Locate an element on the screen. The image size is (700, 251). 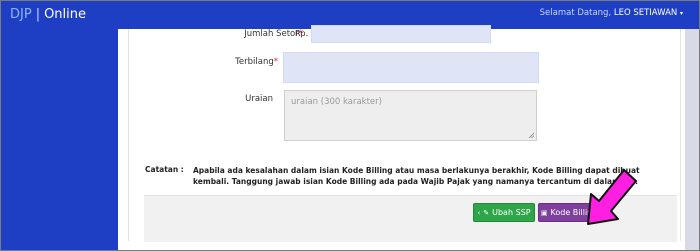
edit-icon: ✎ is located at coordinates (486, 212).